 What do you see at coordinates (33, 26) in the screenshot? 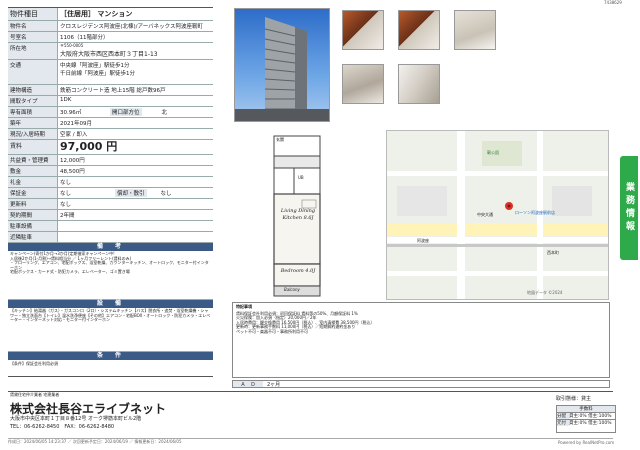
I see `name-label: 物件名` at bounding box center [33, 26].